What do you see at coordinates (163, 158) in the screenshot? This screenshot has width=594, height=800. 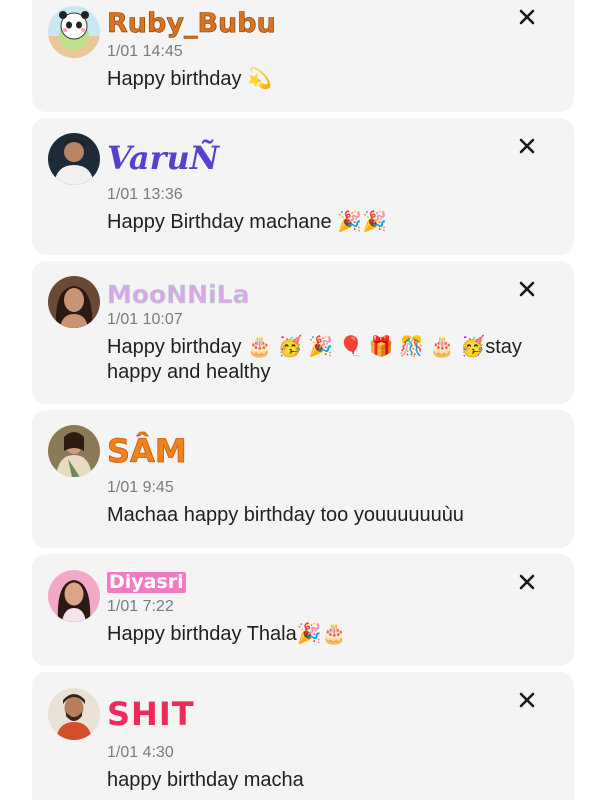 I see `username: VaruÑ` at bounding box center [163, 158].